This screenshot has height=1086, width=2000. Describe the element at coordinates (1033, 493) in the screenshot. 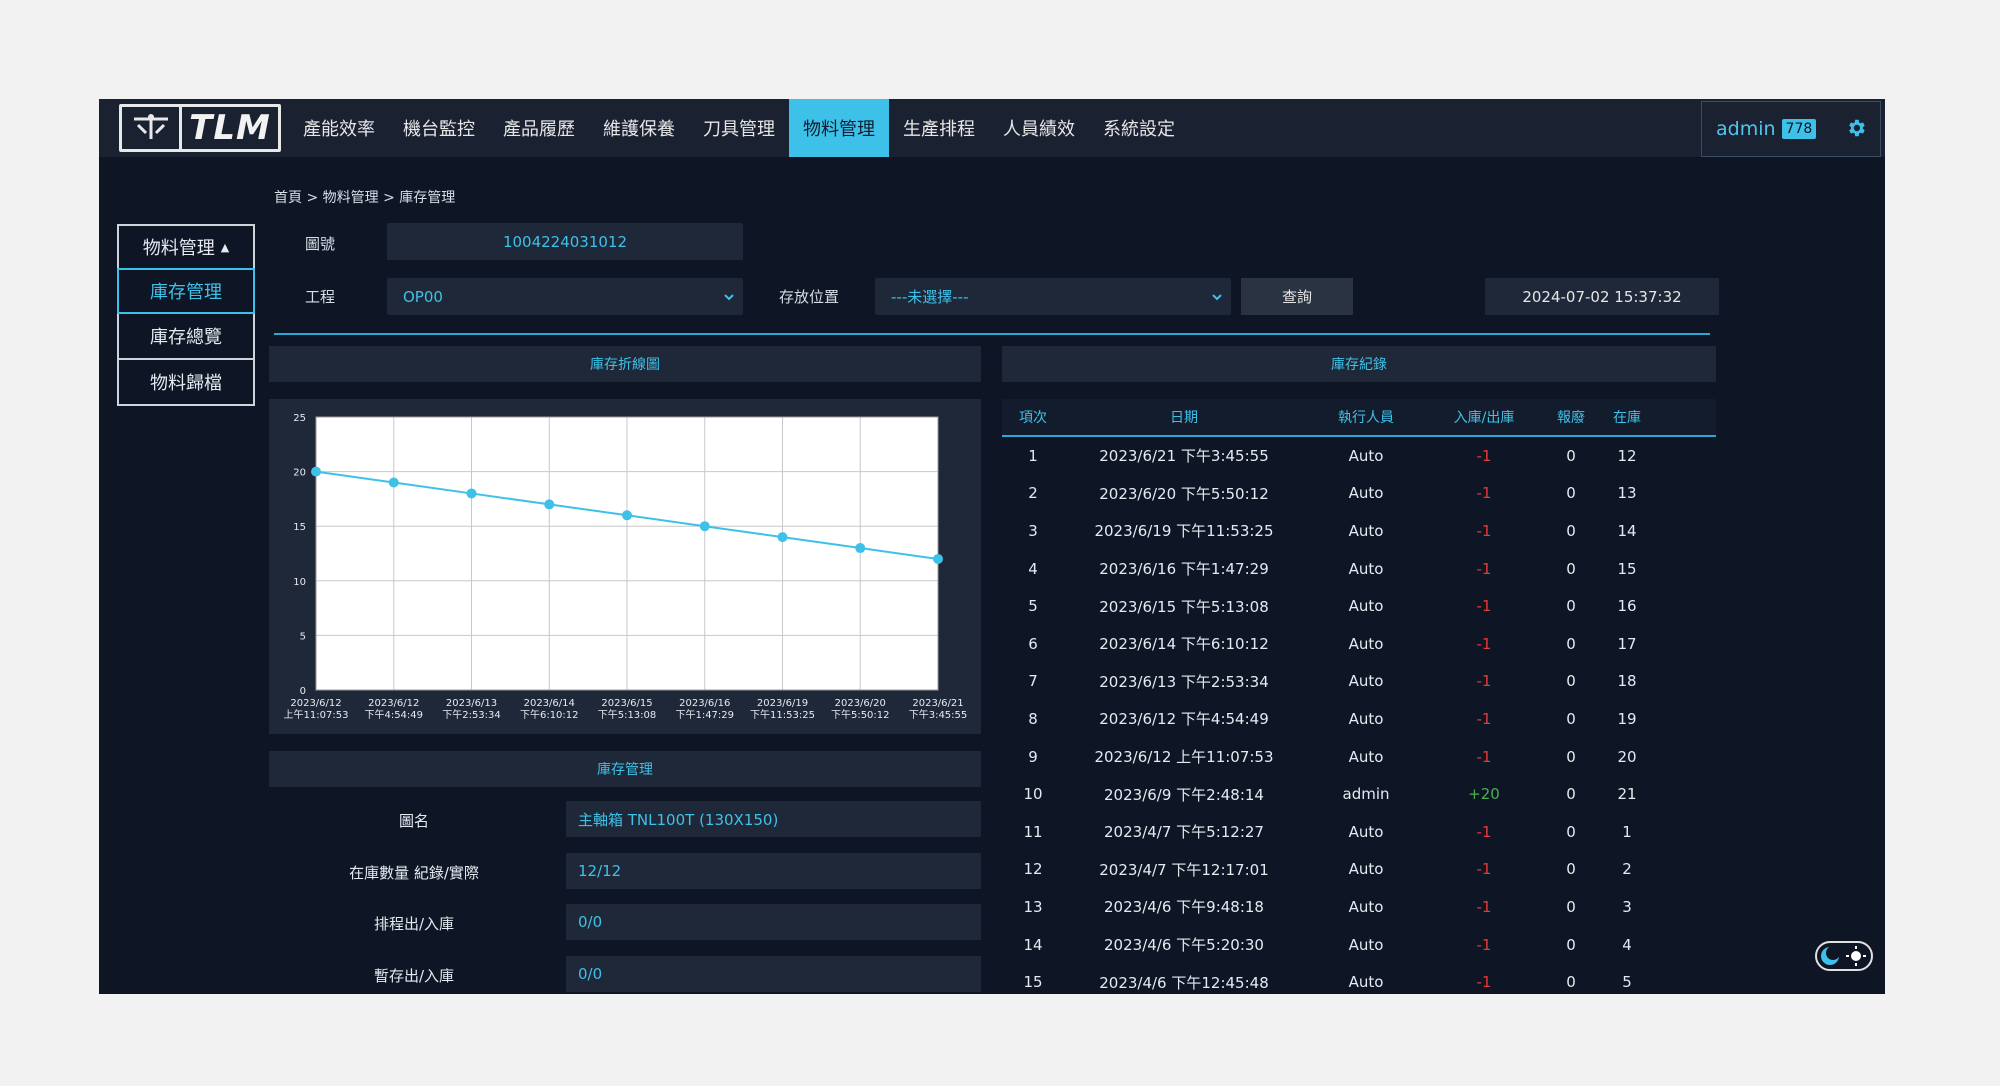

I see `table-cell: 2` at that location.